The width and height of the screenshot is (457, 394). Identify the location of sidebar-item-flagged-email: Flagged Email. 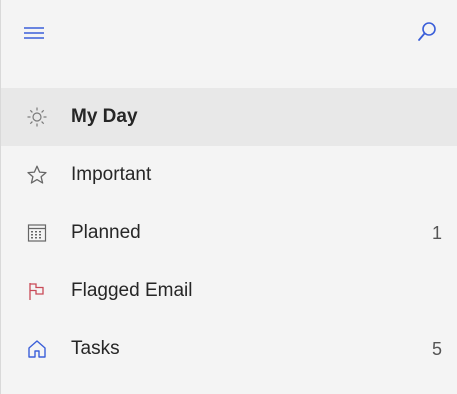
(229, 291).